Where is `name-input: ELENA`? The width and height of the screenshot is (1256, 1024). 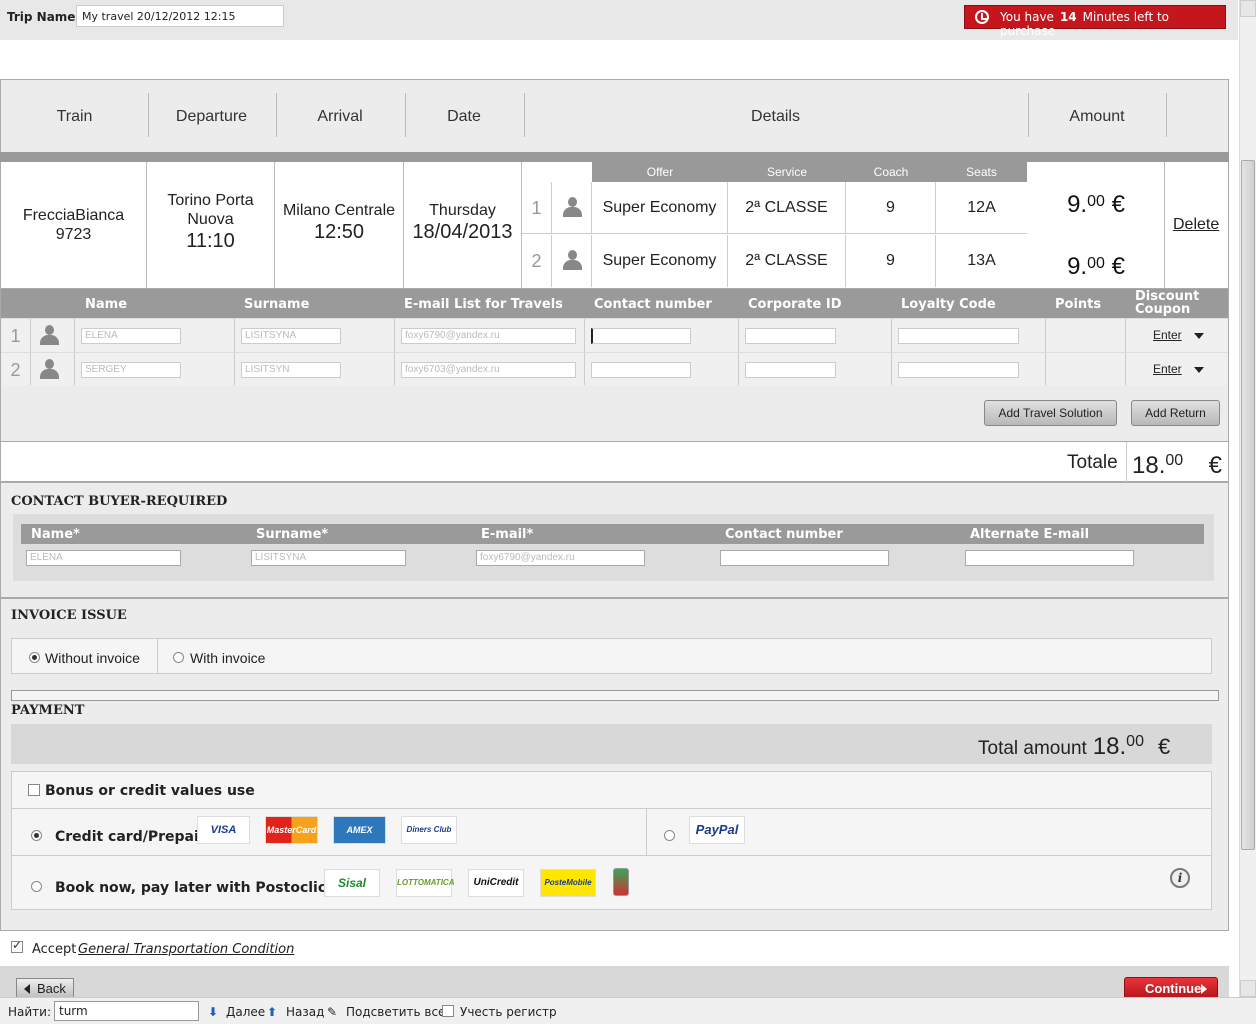
name-input: ELENA is located at coordinates (131, 336).